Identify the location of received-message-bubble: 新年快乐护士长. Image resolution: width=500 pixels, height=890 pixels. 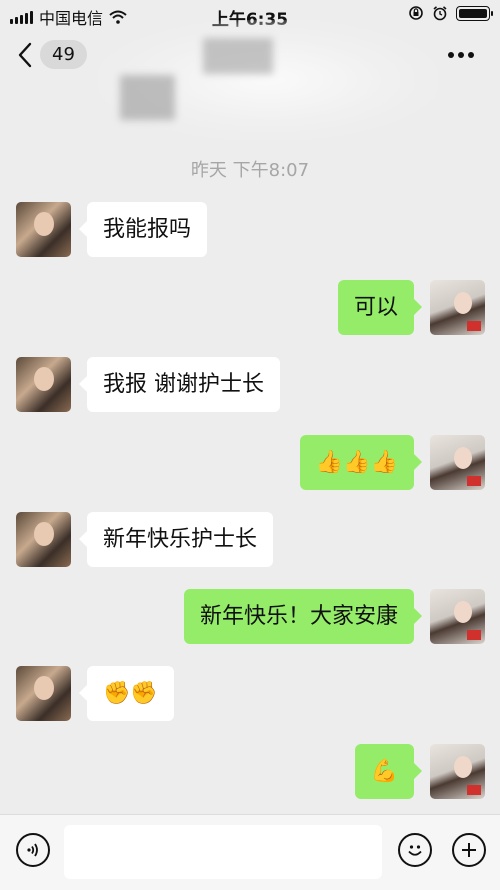
(176, 539).